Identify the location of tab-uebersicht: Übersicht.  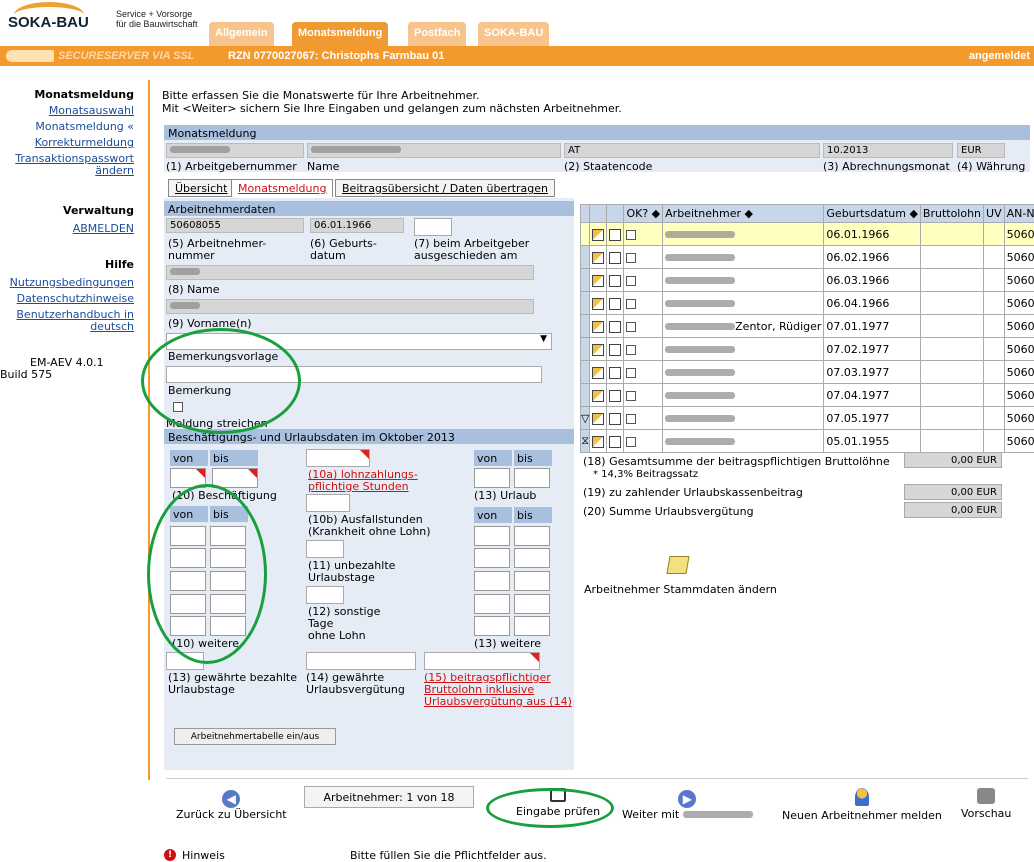
(201, 188).